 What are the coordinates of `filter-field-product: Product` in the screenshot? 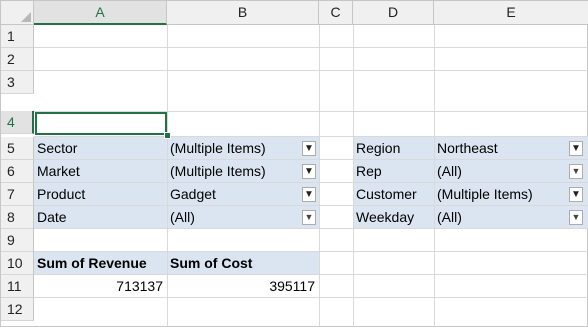 It's located at (61, 194).